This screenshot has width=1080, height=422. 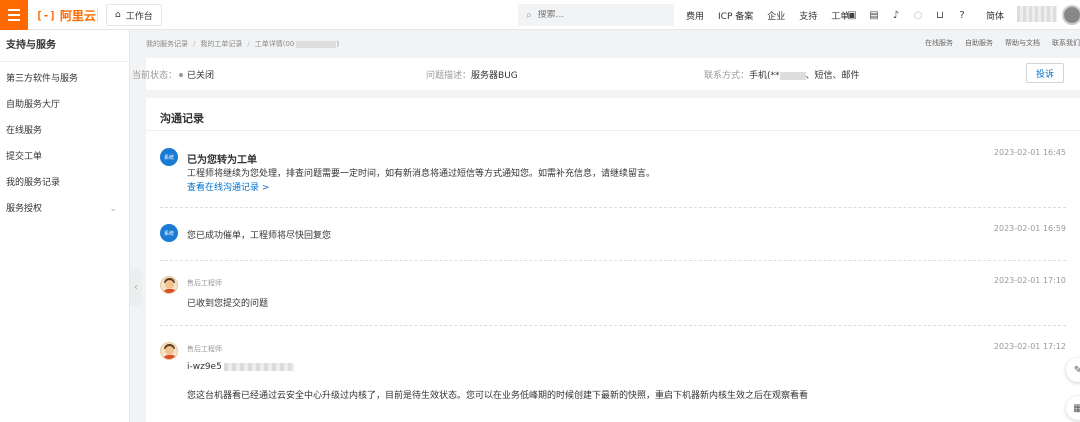 I want to click on sidebar-item-my-records: 我的服务记录, so click(x=64, y=183).